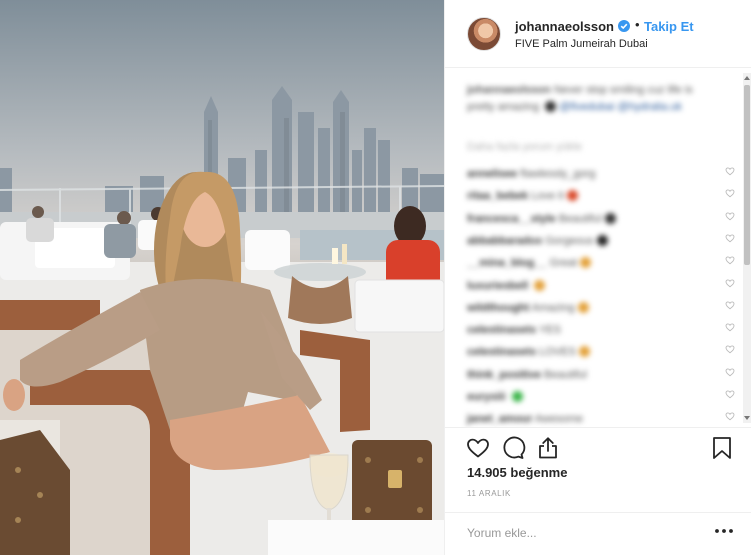 Image resolution: width=751 pixels, height=555 pixels. What do you see at coordinates (601, 195) in the screenshot?
I see `comment-row: ritaa_bebek Love it` at bounding box center [601, 195].